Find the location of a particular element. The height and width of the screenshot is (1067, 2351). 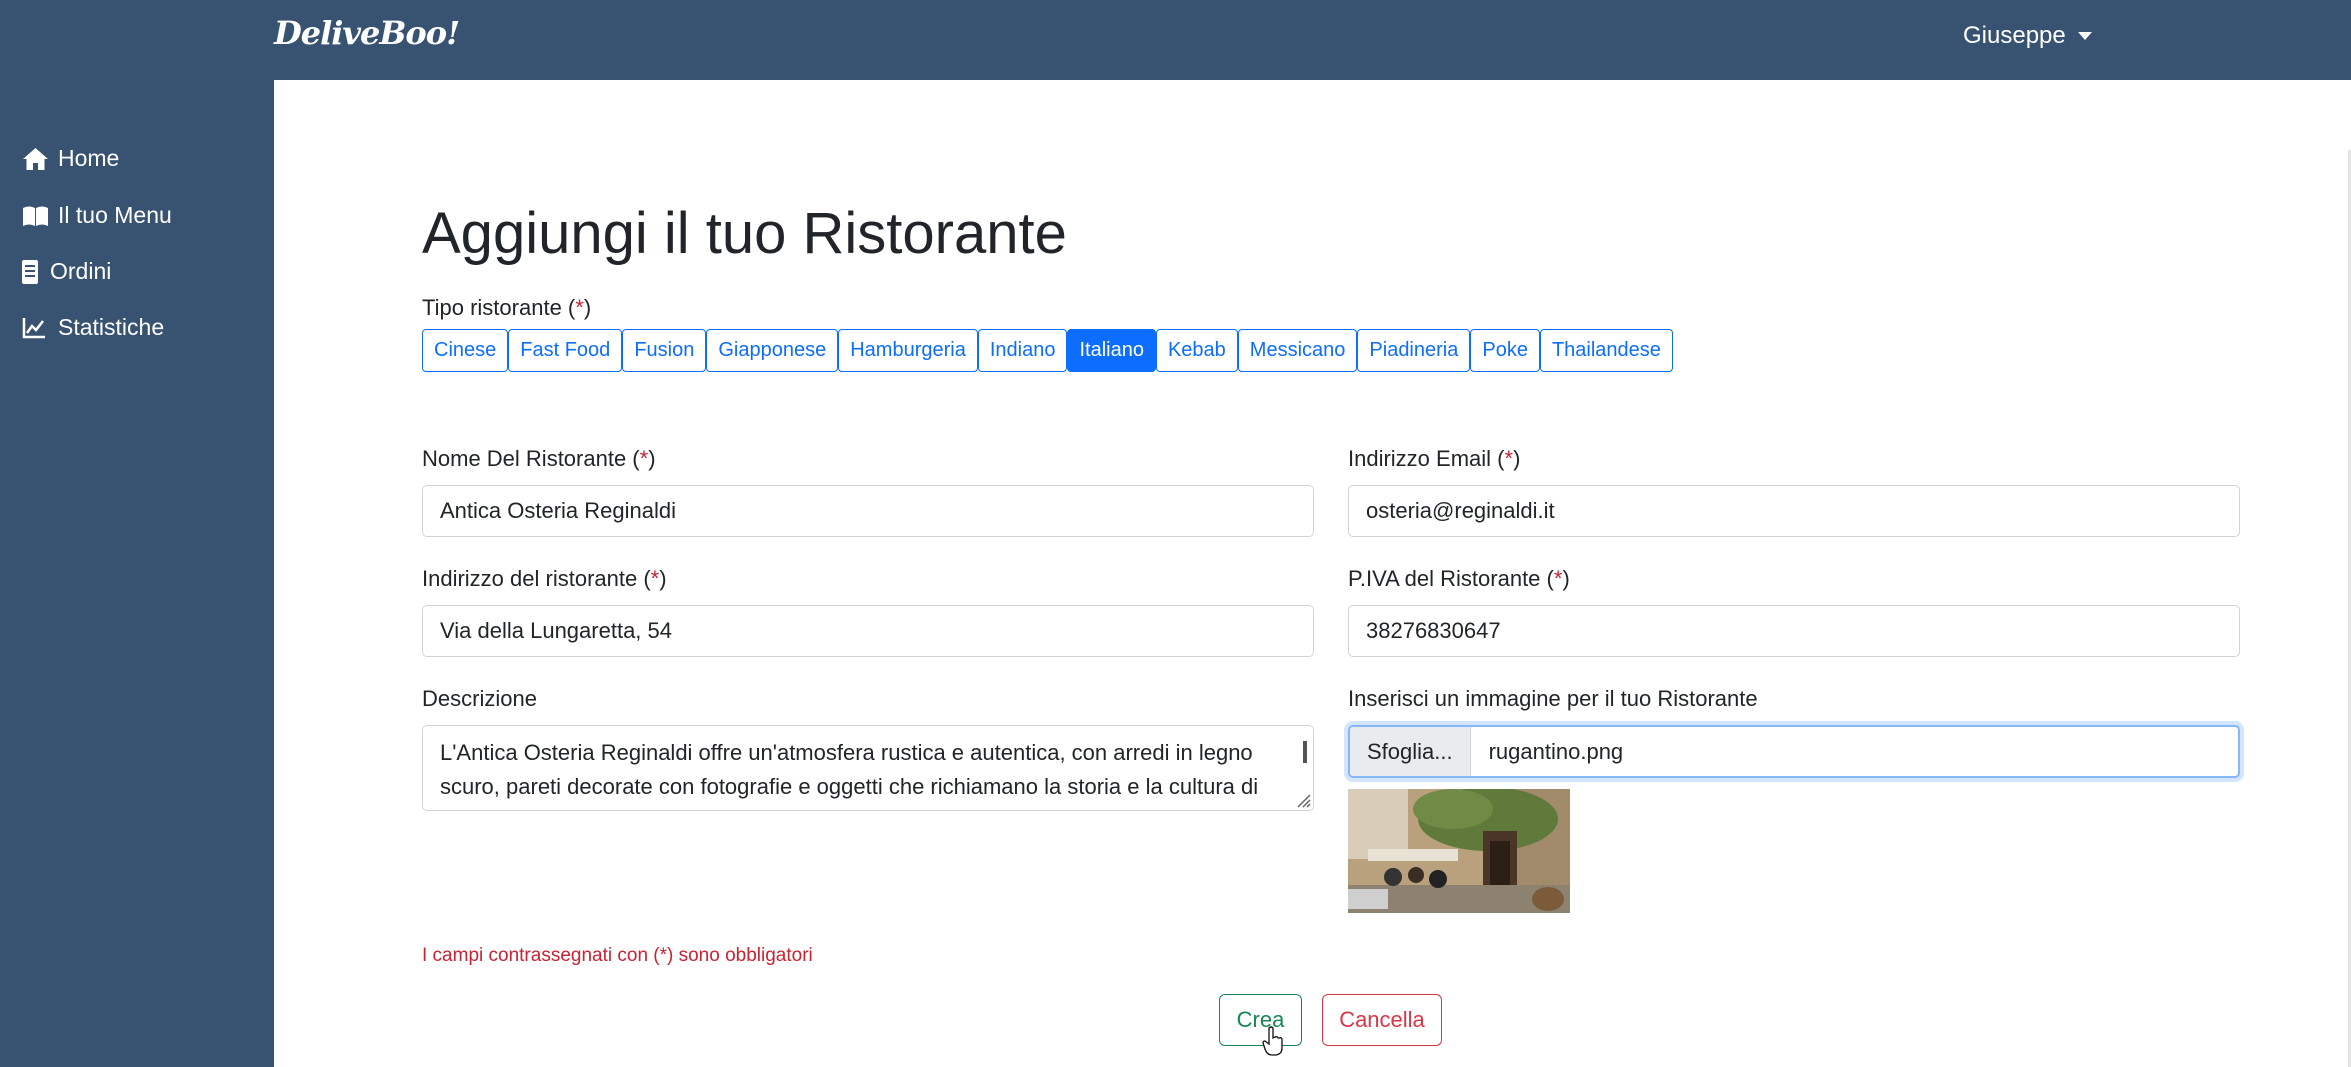

create-button: Crea is located at coordinates (1260, 1020).